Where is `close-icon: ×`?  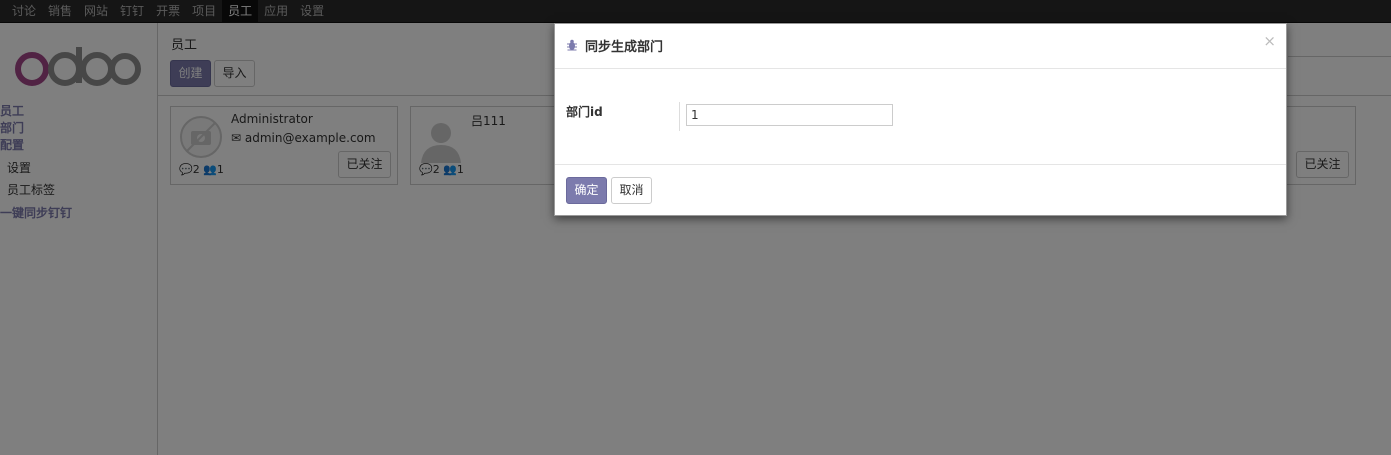
close-icon: × is located at coordinates (1269, 41).